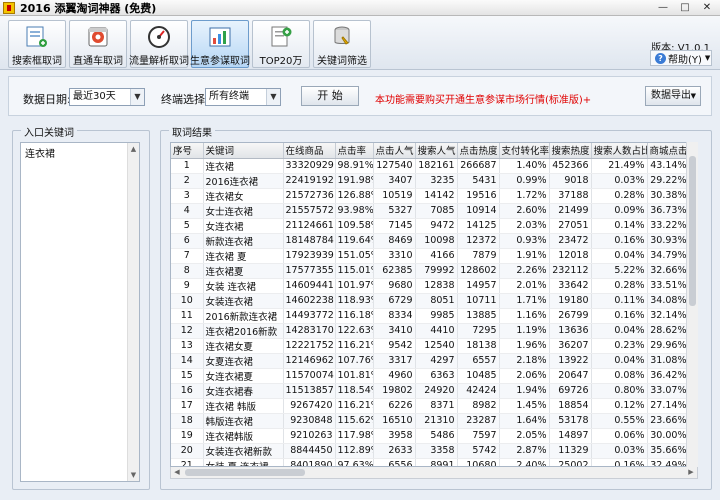 The height and width of the screenshot is (500, 720). Describe the element at coordinates (394, 331) in the screenshot. I see `table-cell: 3410` at that location.